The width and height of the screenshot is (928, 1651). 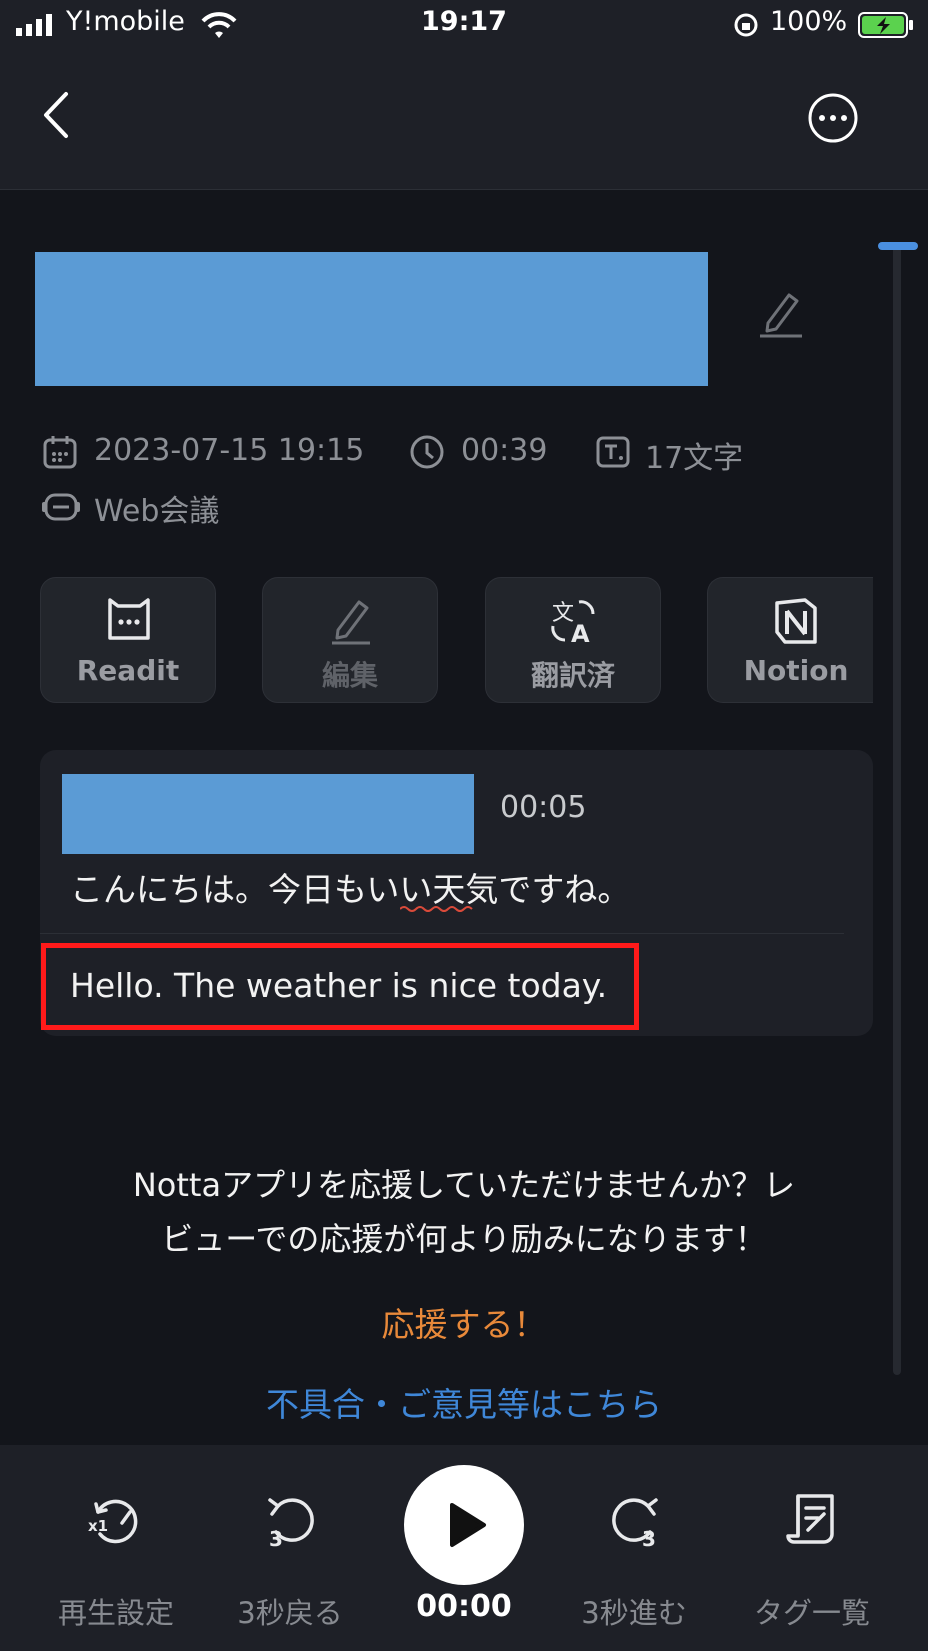 I want to click on orientation-lock-icon, so click(x=746, y=25).